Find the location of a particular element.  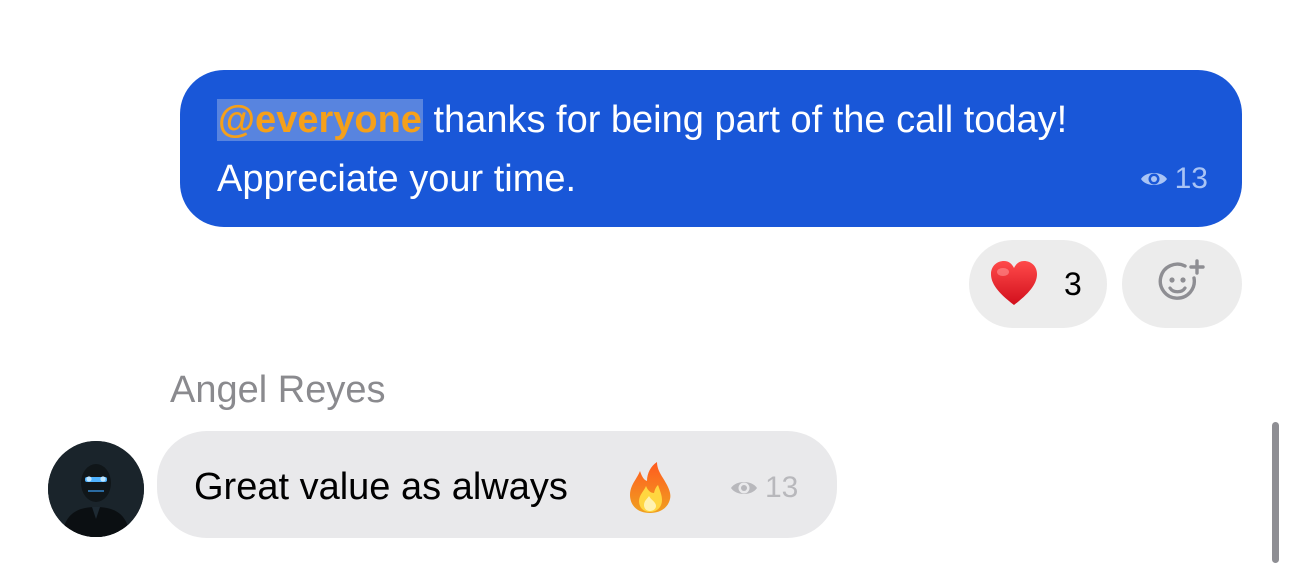

smiley-plus-icon is located at coordinates (1182, 284).